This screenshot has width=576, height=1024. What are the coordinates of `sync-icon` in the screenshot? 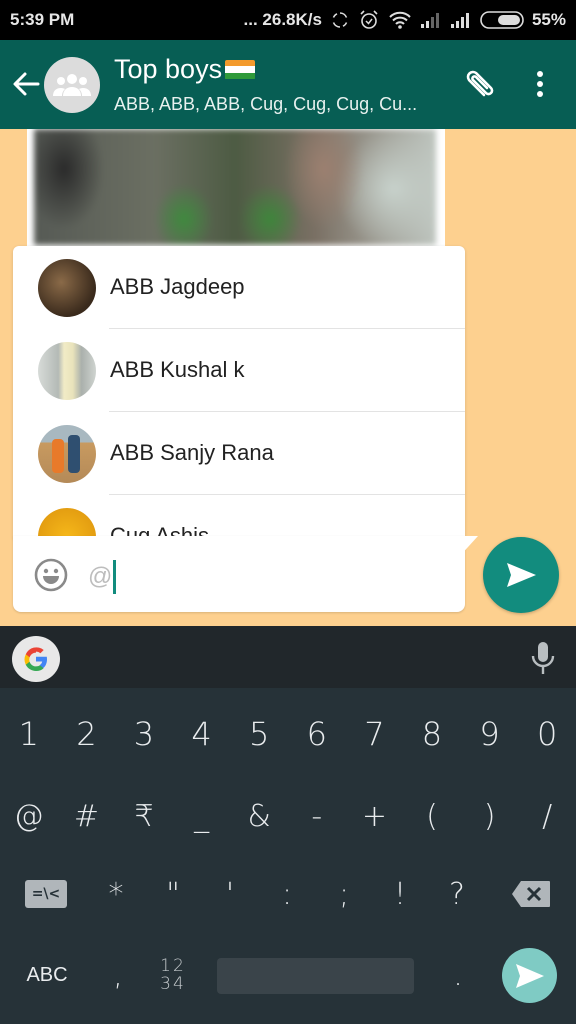 It's located at (340, 20).